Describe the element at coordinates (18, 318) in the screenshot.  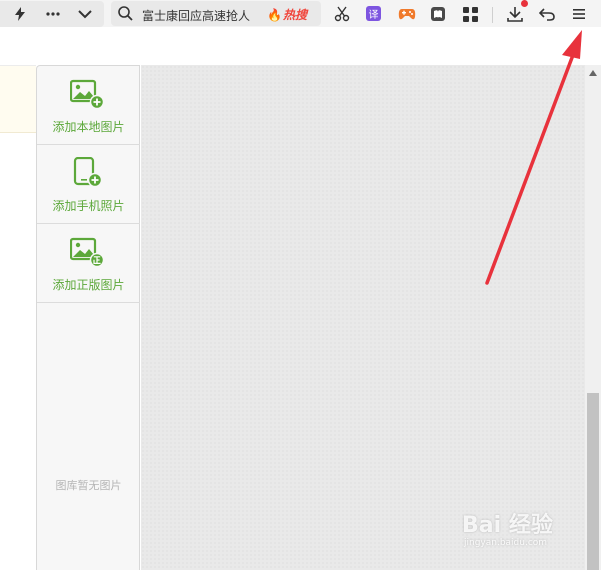
I see `page-left-area` at that location.